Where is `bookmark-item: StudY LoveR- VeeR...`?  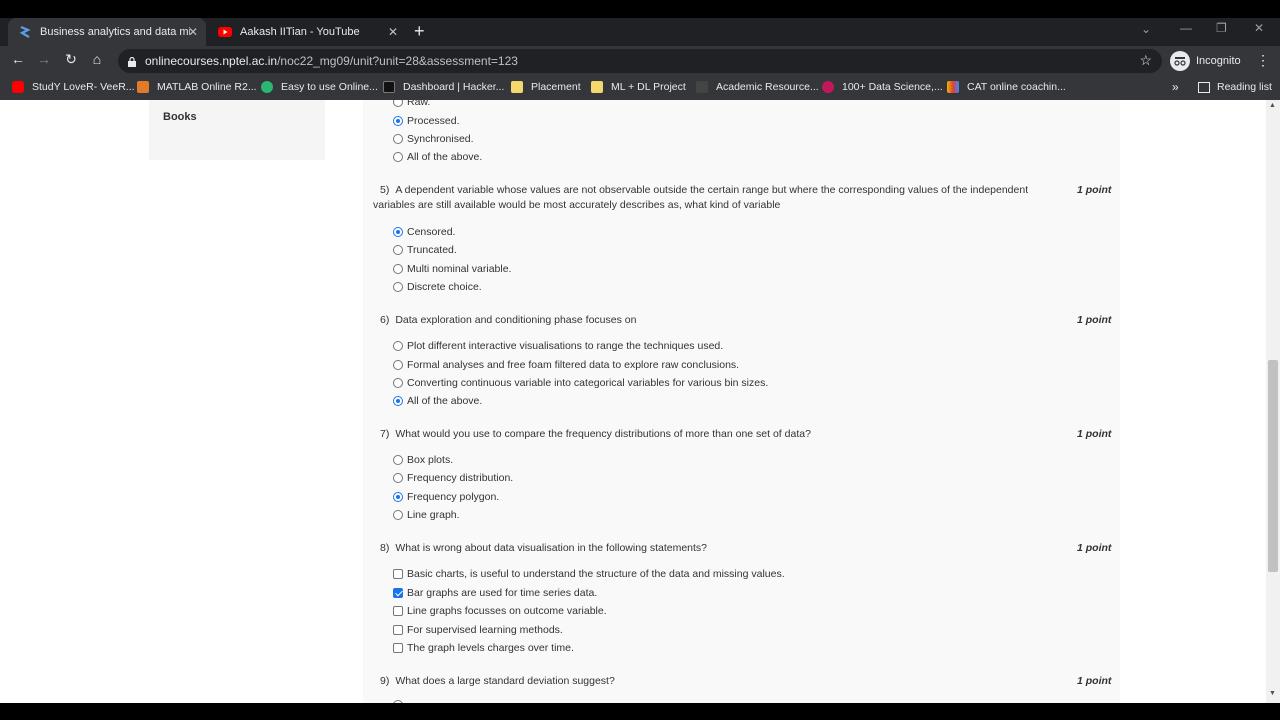
bookmark-item: StudY LoveR- VeeR... is located at coordinates (73, 87).